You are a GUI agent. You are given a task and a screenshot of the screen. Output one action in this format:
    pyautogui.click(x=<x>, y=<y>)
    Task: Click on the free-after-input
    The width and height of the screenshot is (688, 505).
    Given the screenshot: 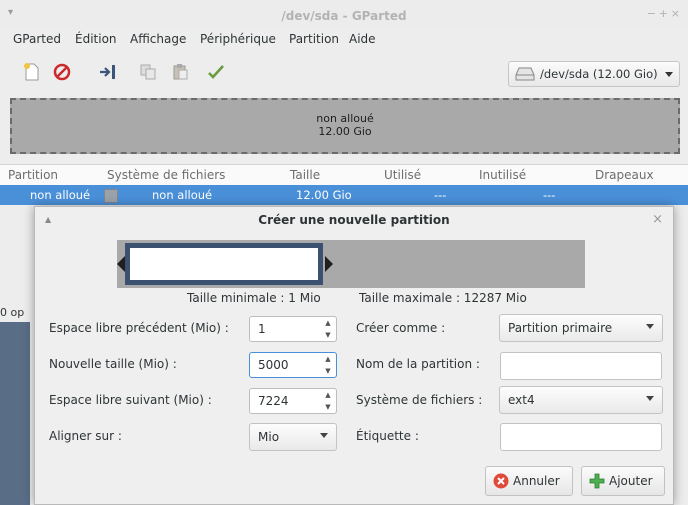 What is the action you would take?
    pyautogui.click(x=291, y=401)
    